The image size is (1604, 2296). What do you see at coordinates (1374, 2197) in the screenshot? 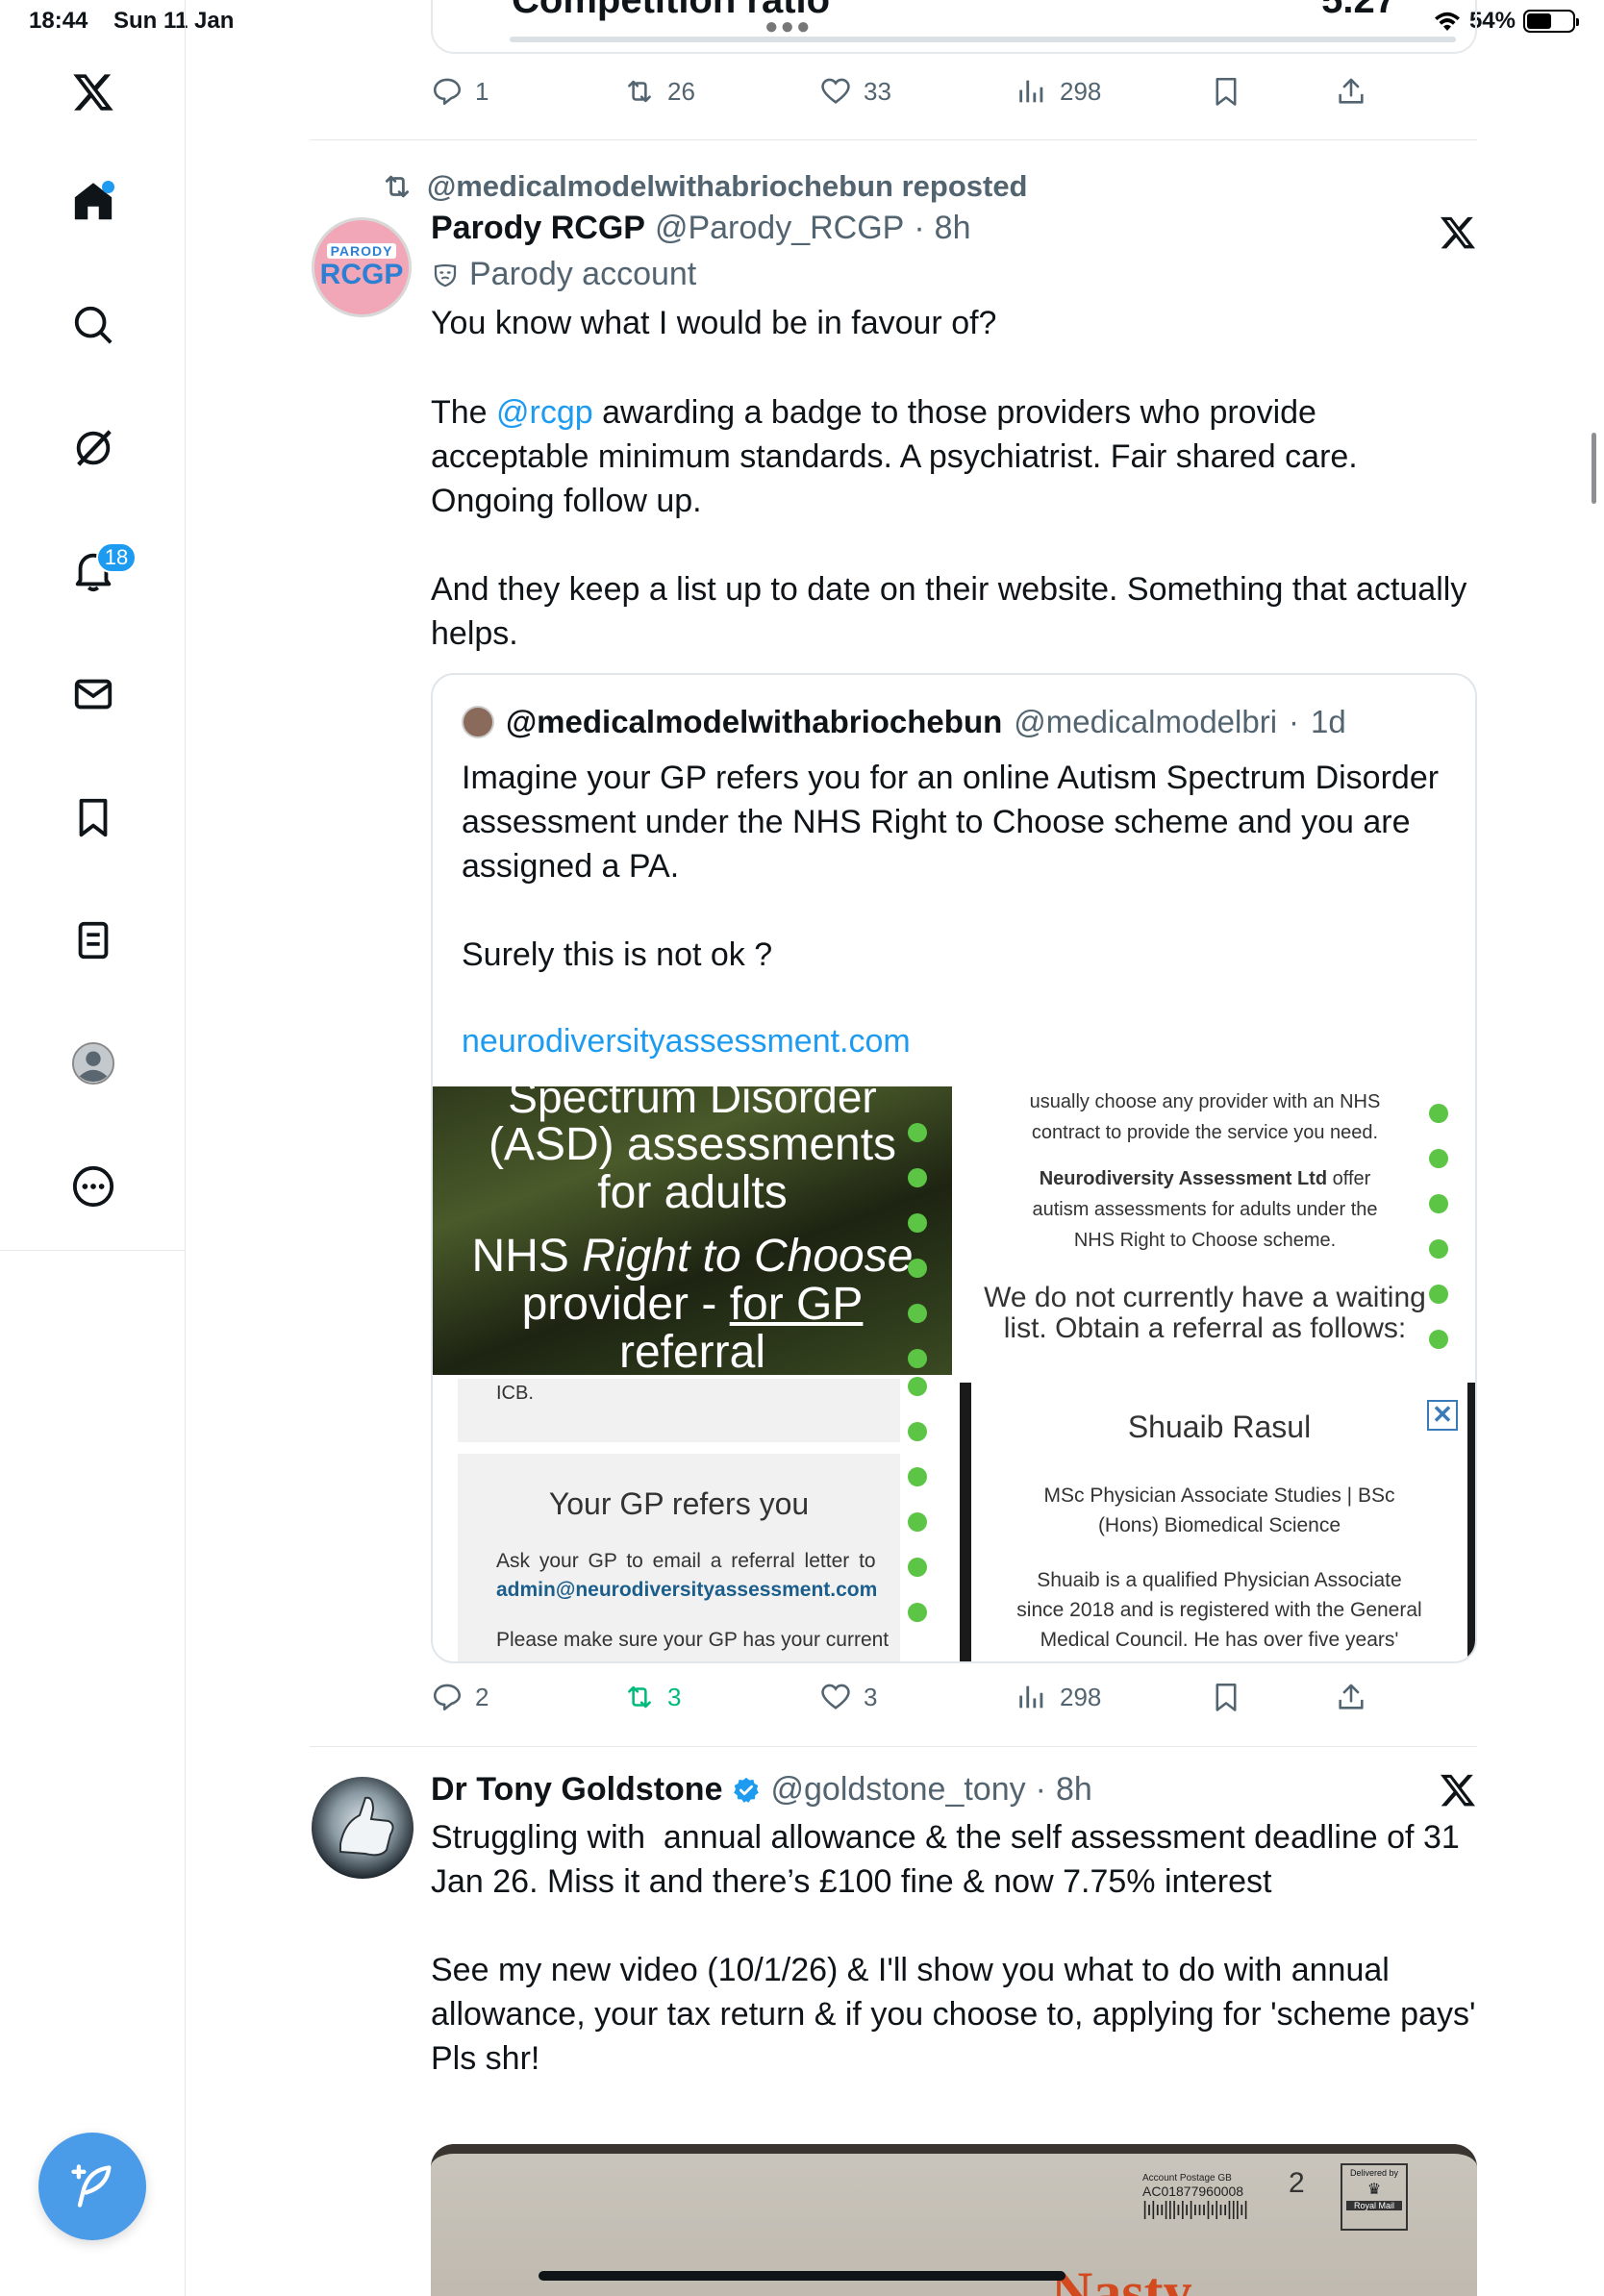
I see `royal-mail-box: Delivered by ♛ Royal Mail` at bounding box center [1374, 2197].